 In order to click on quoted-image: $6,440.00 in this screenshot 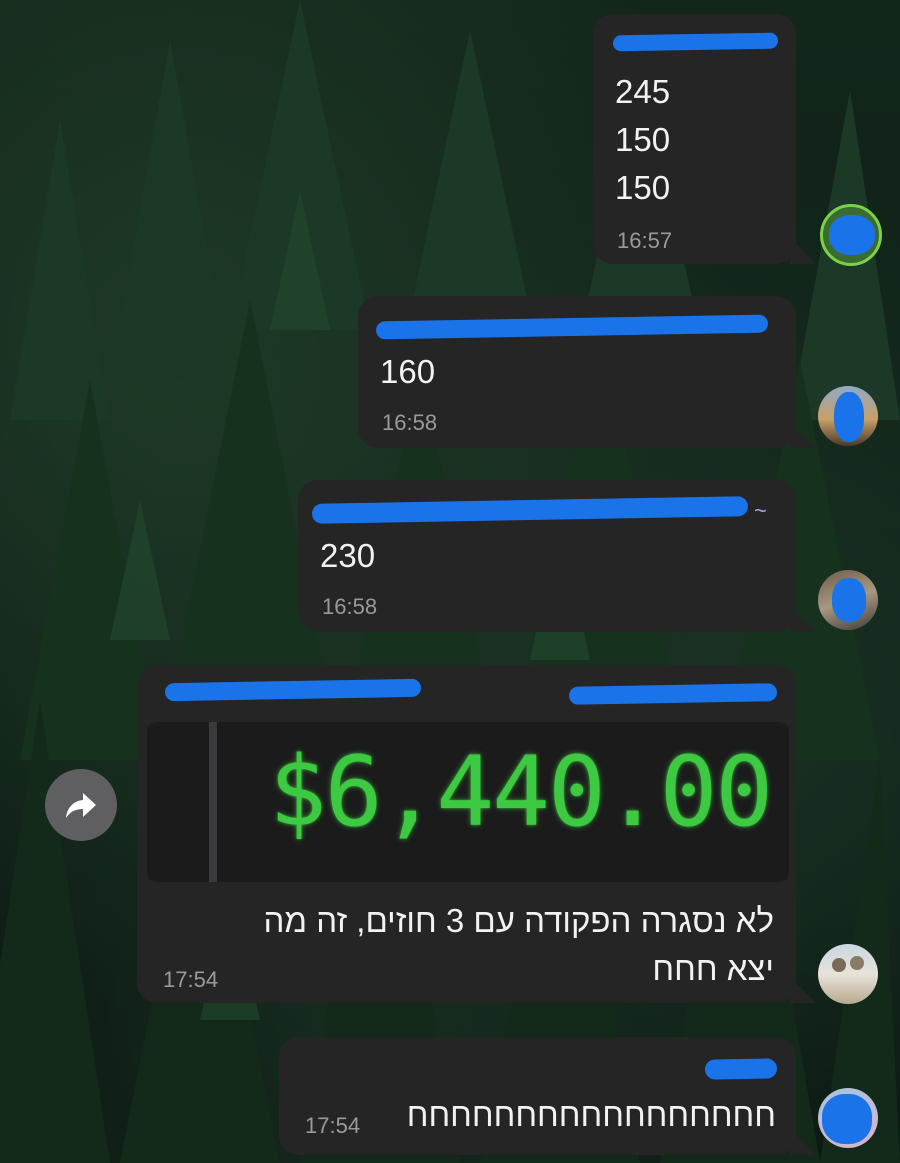, I will do `click(468, 802)`.